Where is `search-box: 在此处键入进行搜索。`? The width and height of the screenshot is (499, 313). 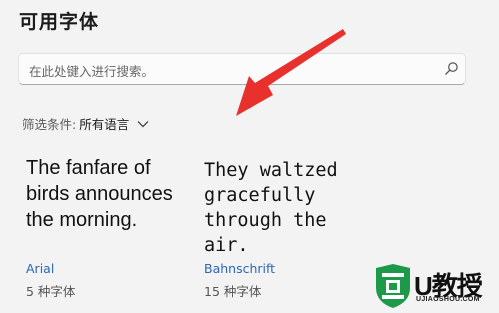
search-box: 在此处键入进行搜索。 is located at coordinates (242, 69).